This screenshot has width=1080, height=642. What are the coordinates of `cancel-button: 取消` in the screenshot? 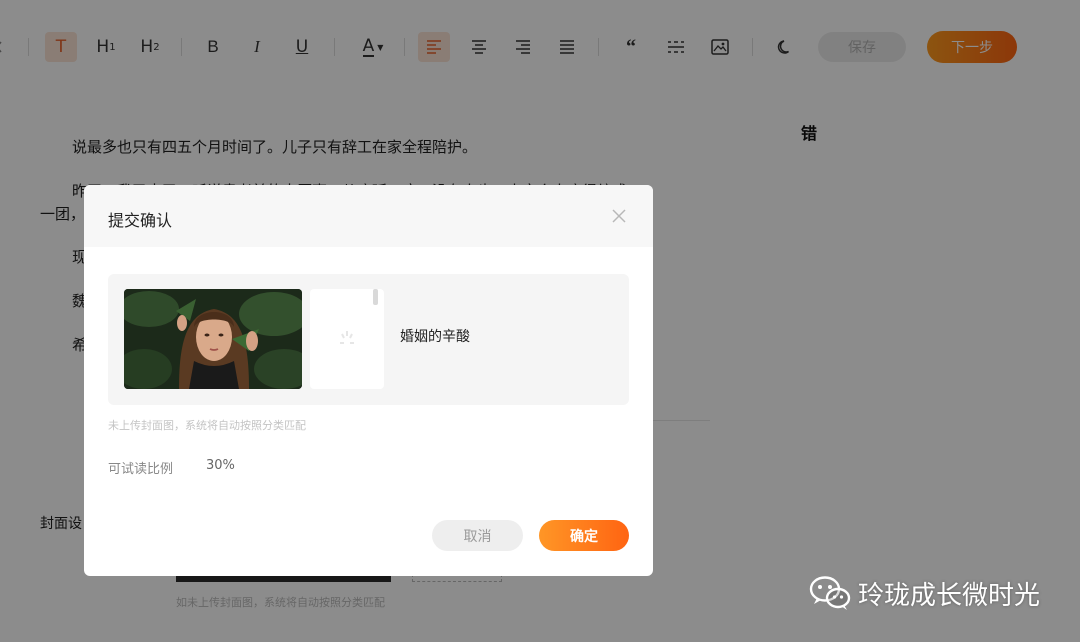 It's located at (477, 535).